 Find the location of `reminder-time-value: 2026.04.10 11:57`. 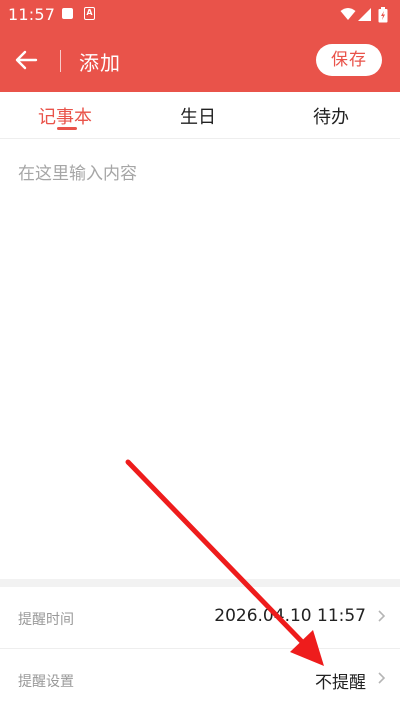

reminder-time-value: 2026.04.10 11:57 is located at coordinates (290, 616).